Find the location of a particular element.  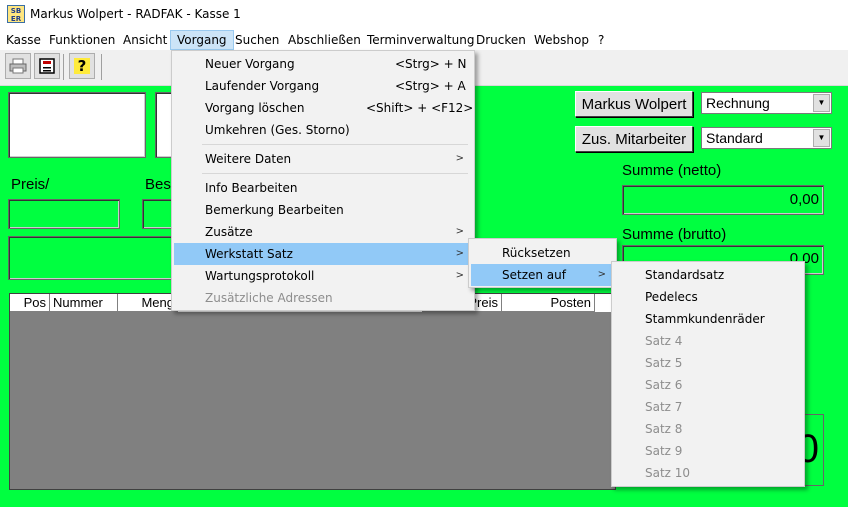

summe-netto-label: Summe (netto) is located at coordinates (672, 170).